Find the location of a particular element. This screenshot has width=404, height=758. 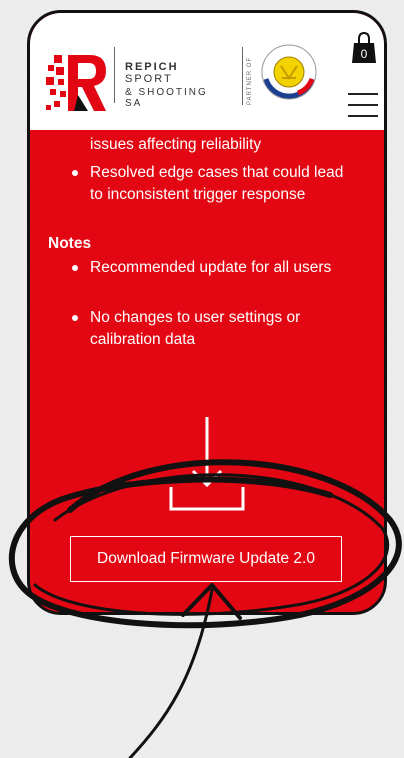

morini-seal-icon is located at coordinates (289, 72).